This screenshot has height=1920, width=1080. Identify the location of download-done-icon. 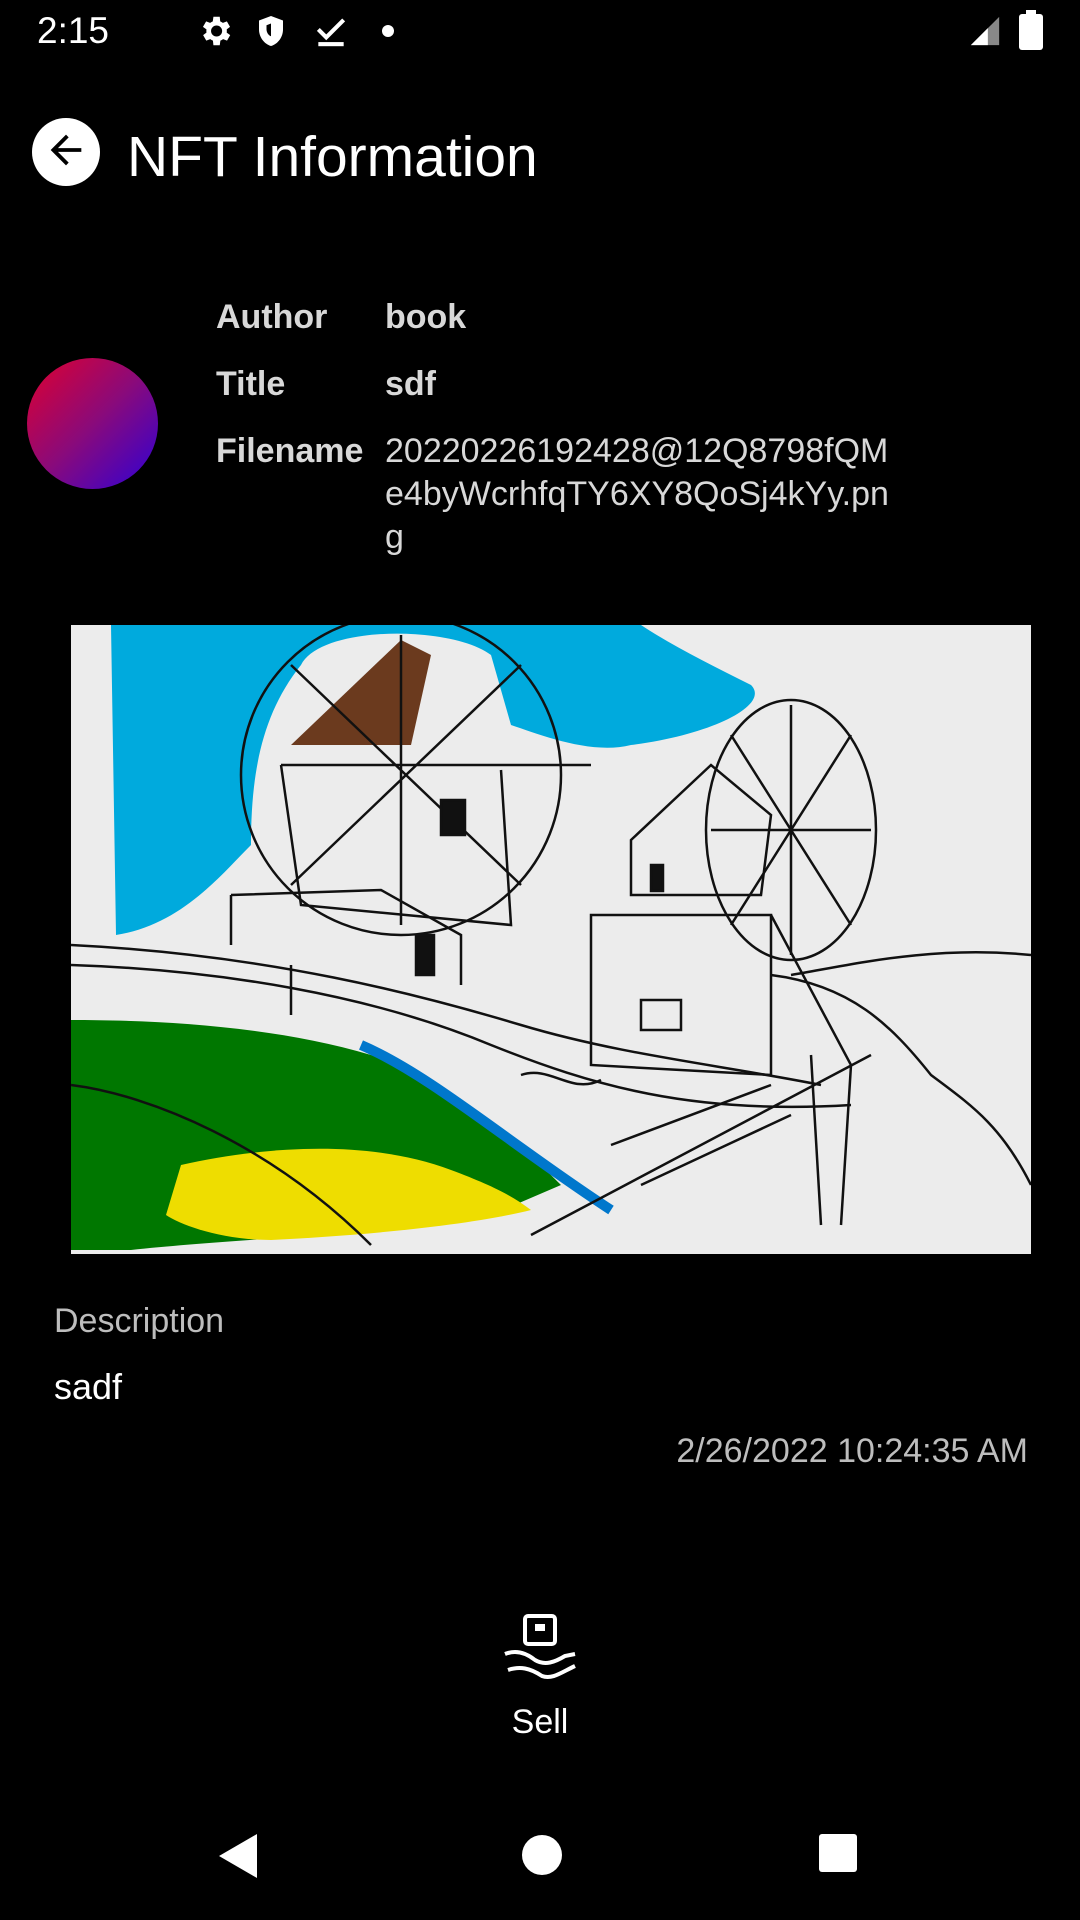
(331, 33).